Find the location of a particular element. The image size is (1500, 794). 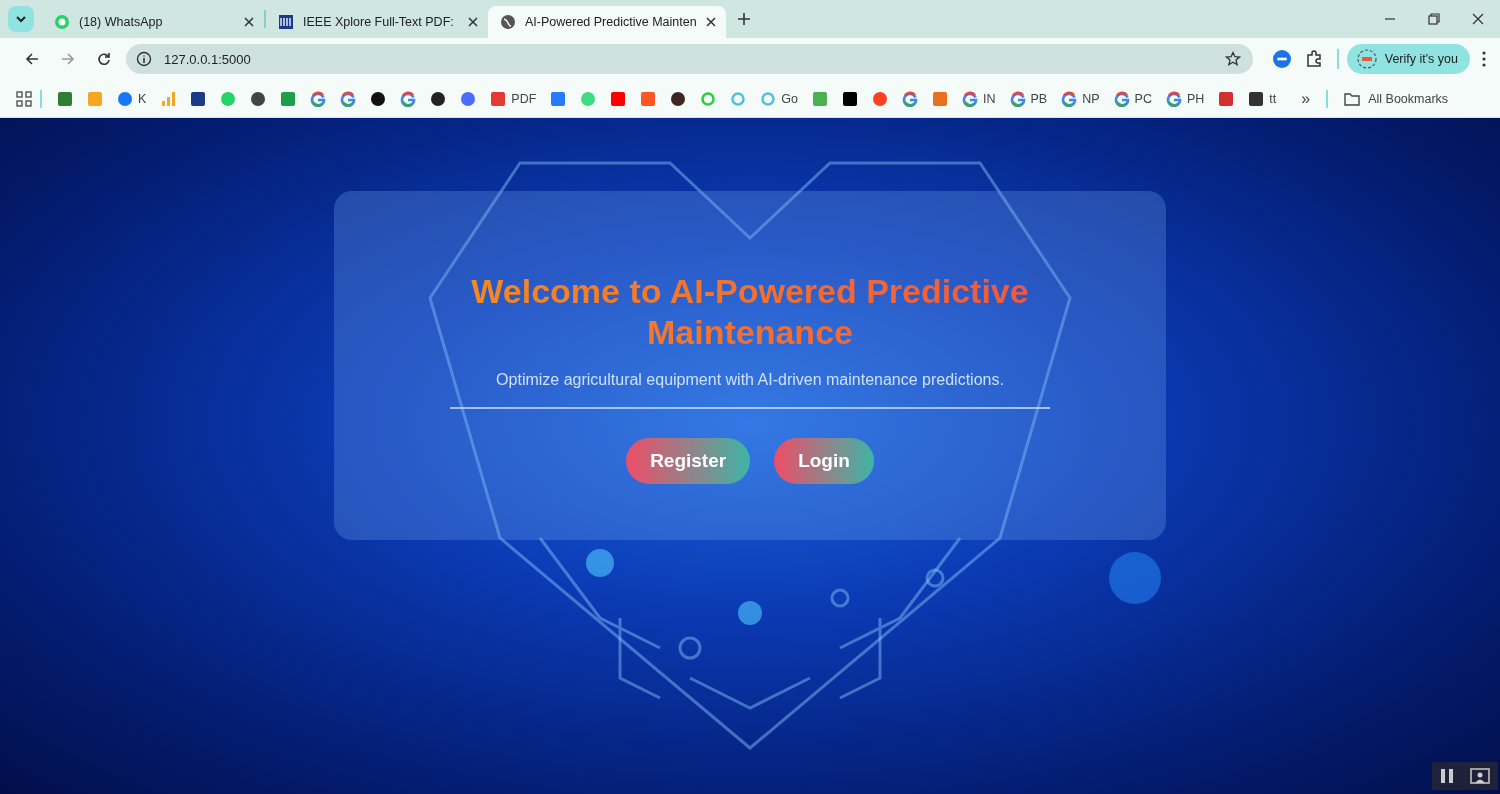

browser-tab: (18) WhatsApp is located at coordinates (153, 22).